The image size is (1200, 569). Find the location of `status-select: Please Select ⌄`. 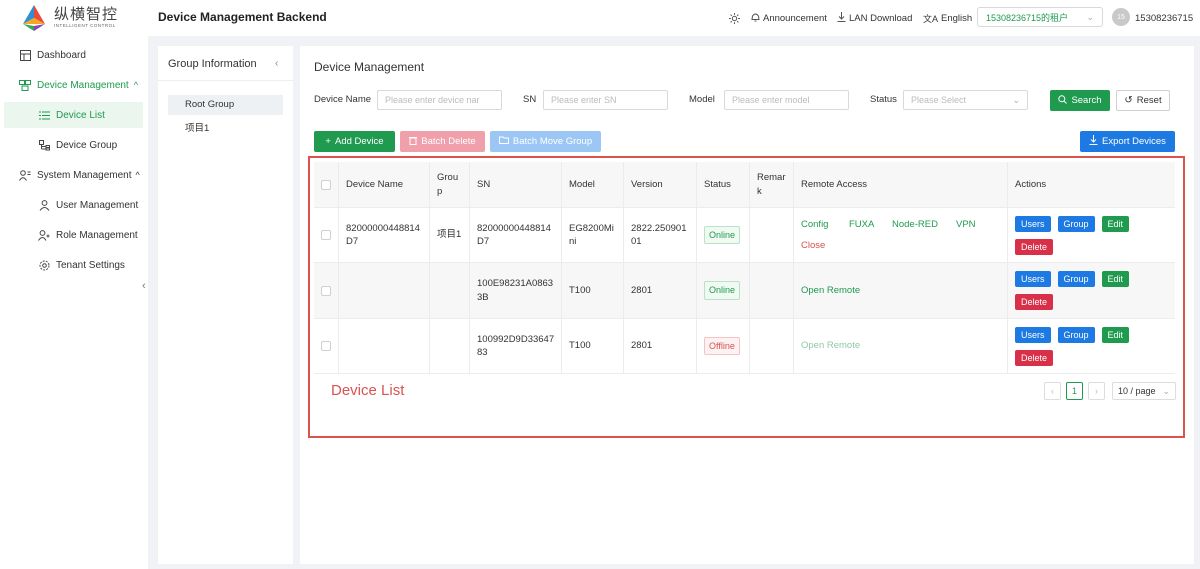

status-select: Please Select ⌄ is located at coordinates (965, 100).